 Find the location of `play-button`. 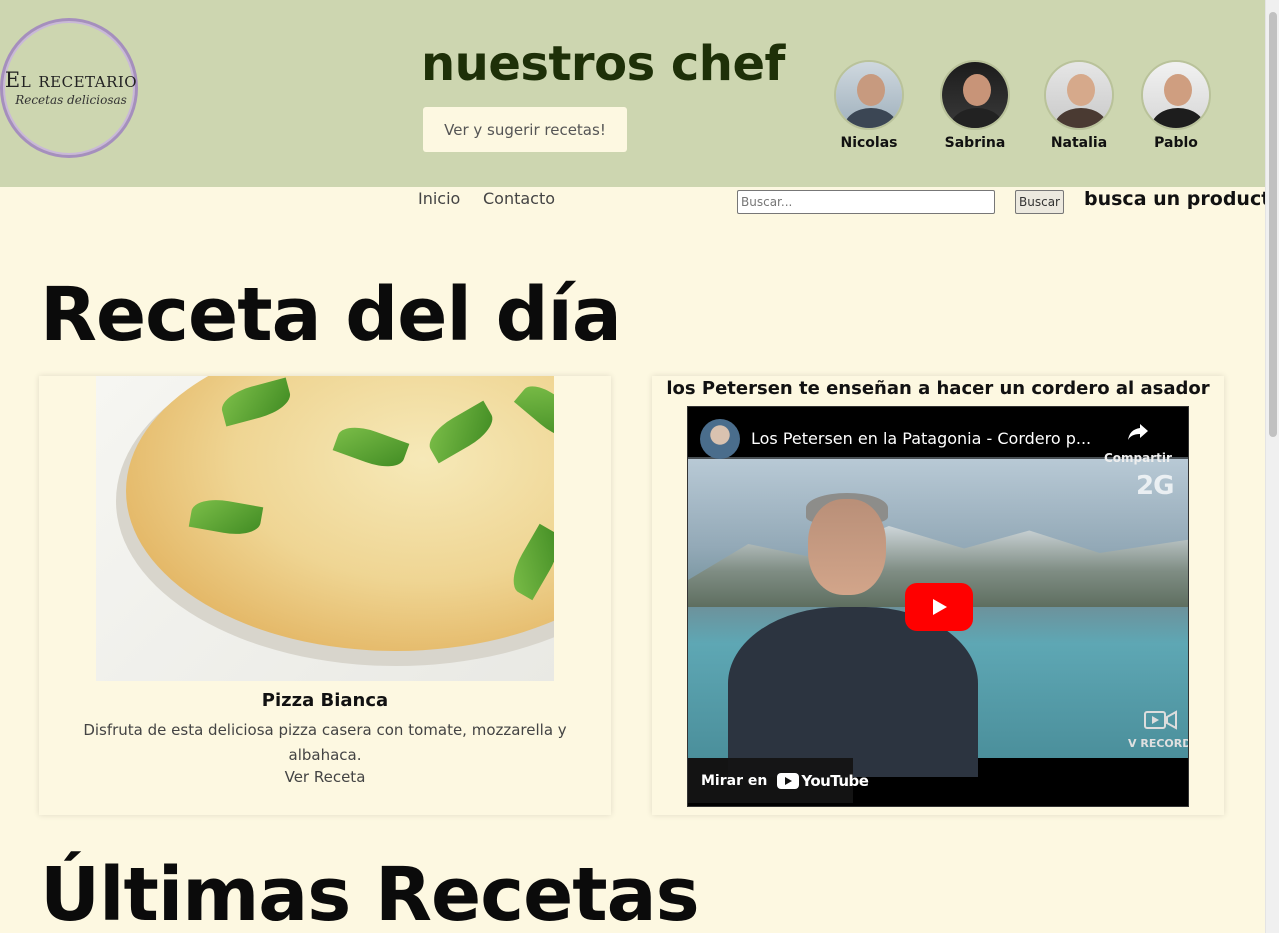

play-button is located at coordinates (939, 607).